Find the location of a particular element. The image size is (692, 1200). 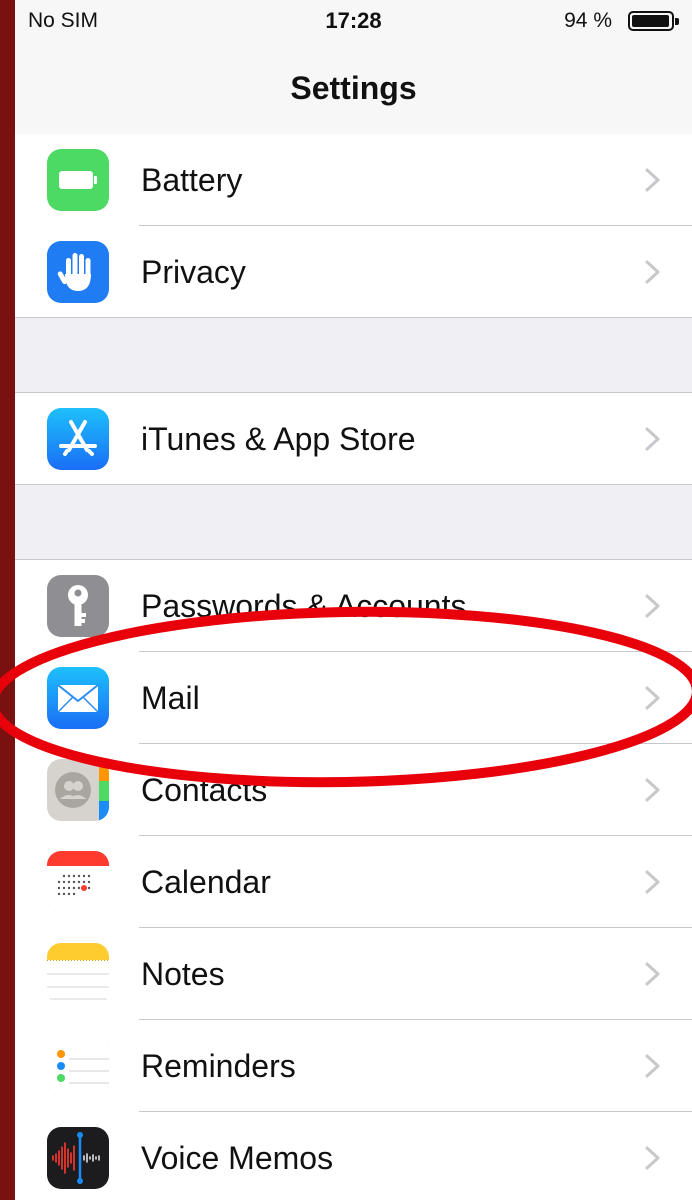

settings-row-calendar: Calendar is located at coordinates (353, 882).